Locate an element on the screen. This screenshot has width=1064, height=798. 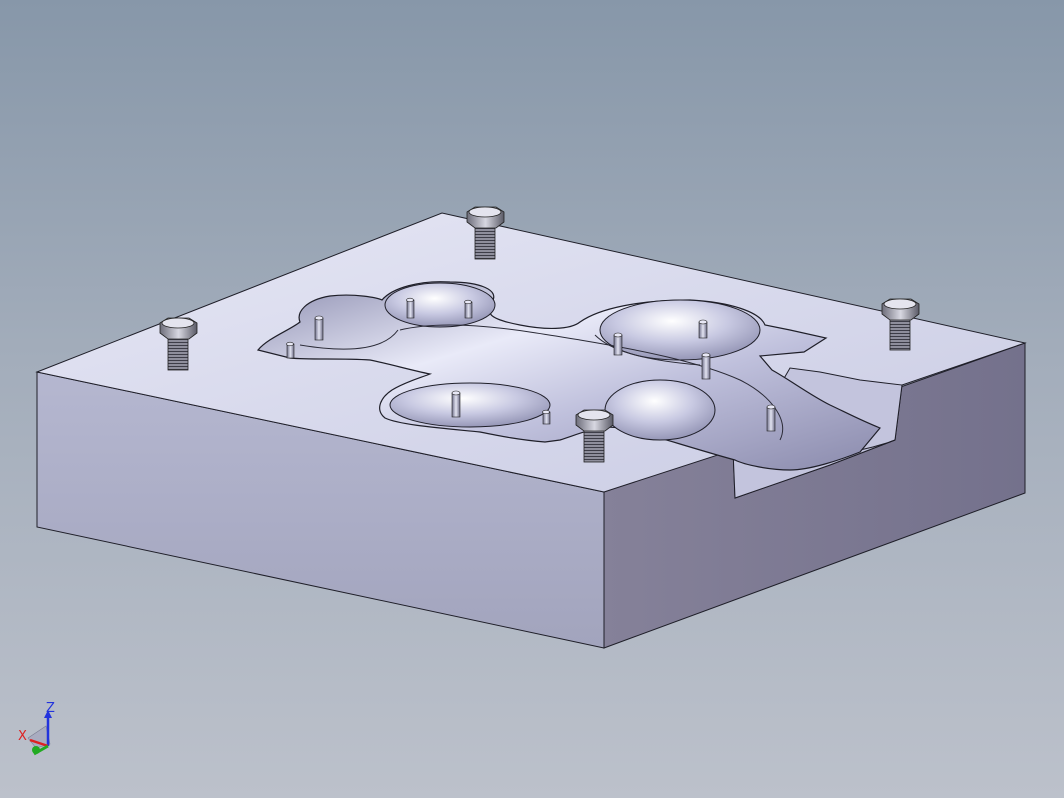
cavity-pocket-left is located at coordinates (440, 305).